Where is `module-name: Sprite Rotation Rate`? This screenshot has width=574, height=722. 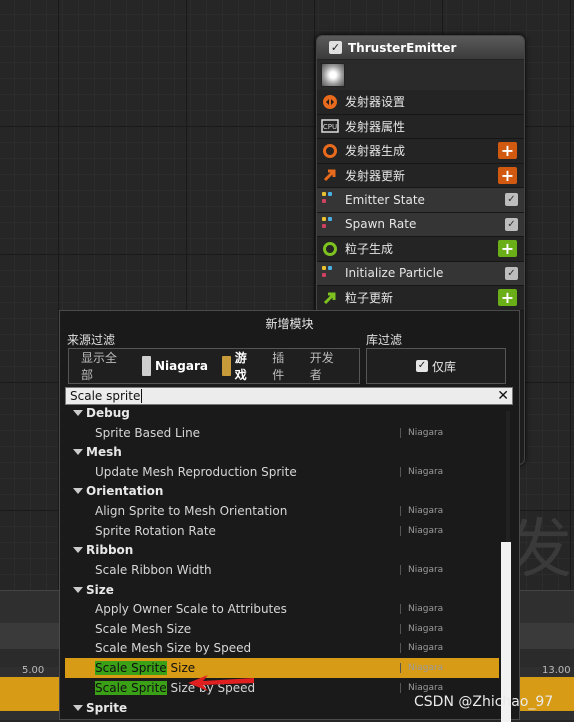 module-name: Sprite Rotation Rate is located at coordinates (155, 530).